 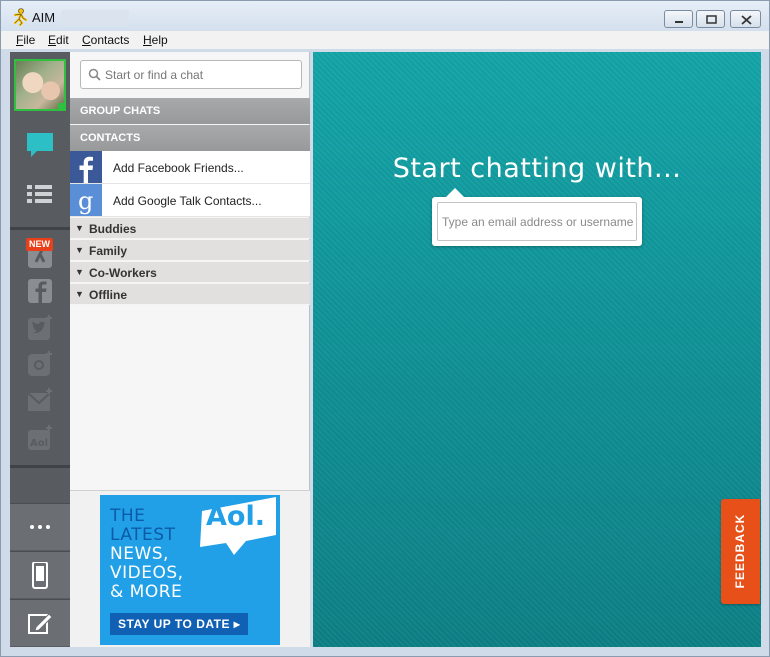 I want to click on ad-line: LATEST, so click(x=143, y=535).